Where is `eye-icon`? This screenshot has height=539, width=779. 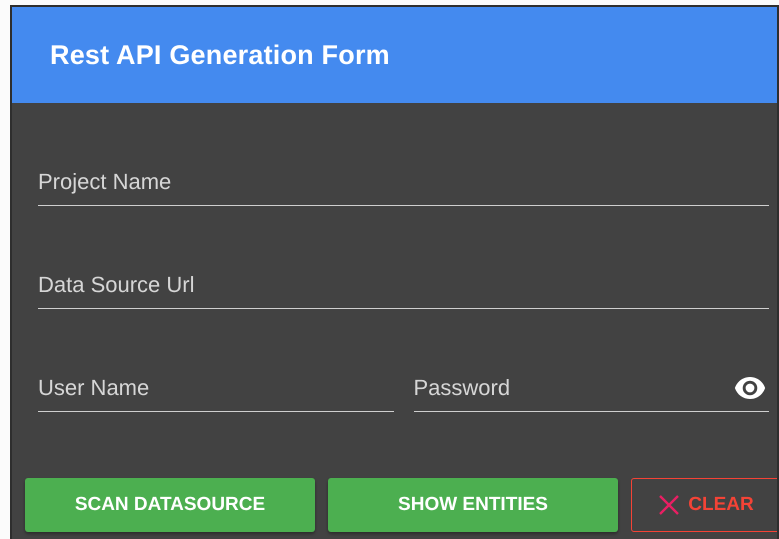 eye-icon is located at coordinates (750, 388).